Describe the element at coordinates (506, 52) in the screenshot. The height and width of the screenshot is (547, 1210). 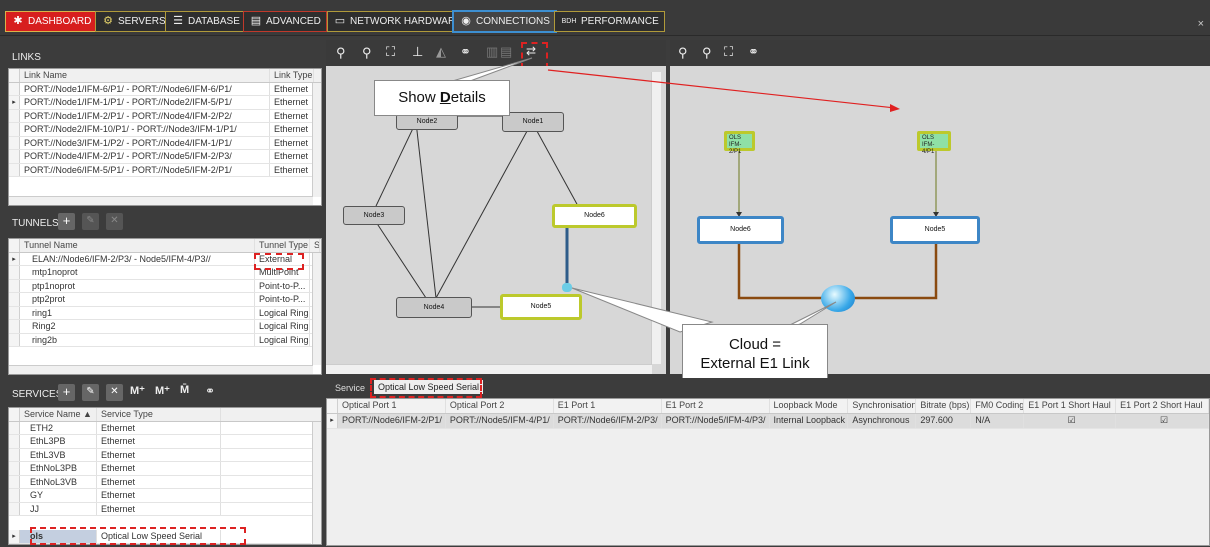
I see `disabled-tool-icon-2: ▤` at that location.